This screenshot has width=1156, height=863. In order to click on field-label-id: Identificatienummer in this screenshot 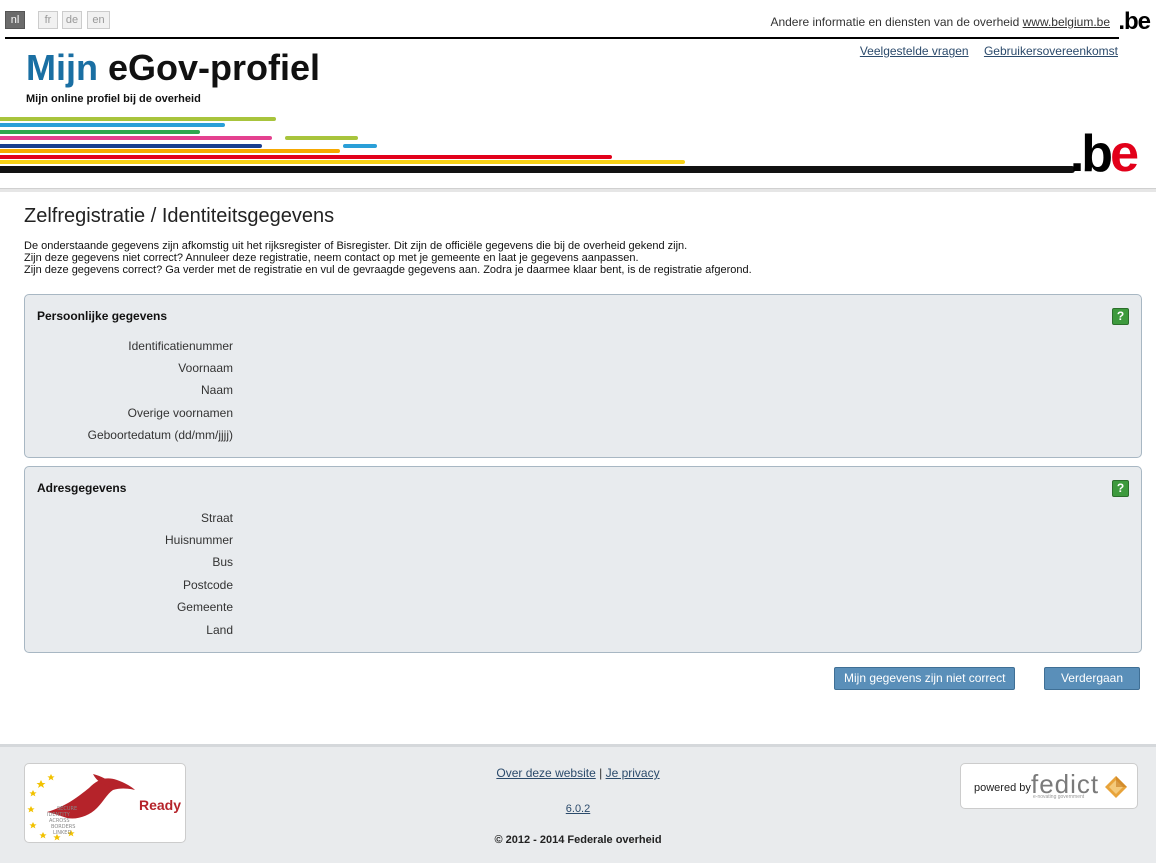, I will do `click(180, 346)`.